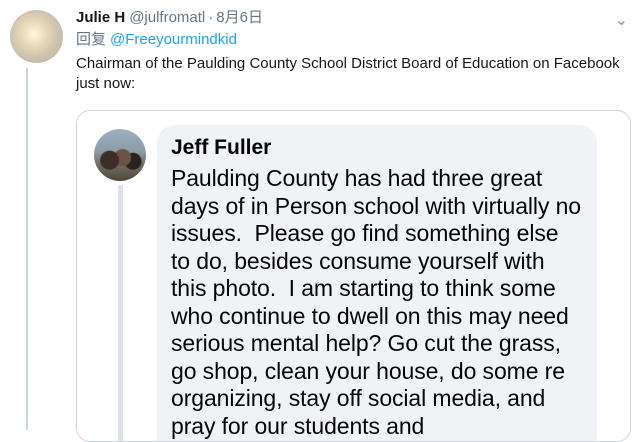  Describe the element at coordinates (120, 155) in the screenshot. I see `facebook-author-avatar` at that location.